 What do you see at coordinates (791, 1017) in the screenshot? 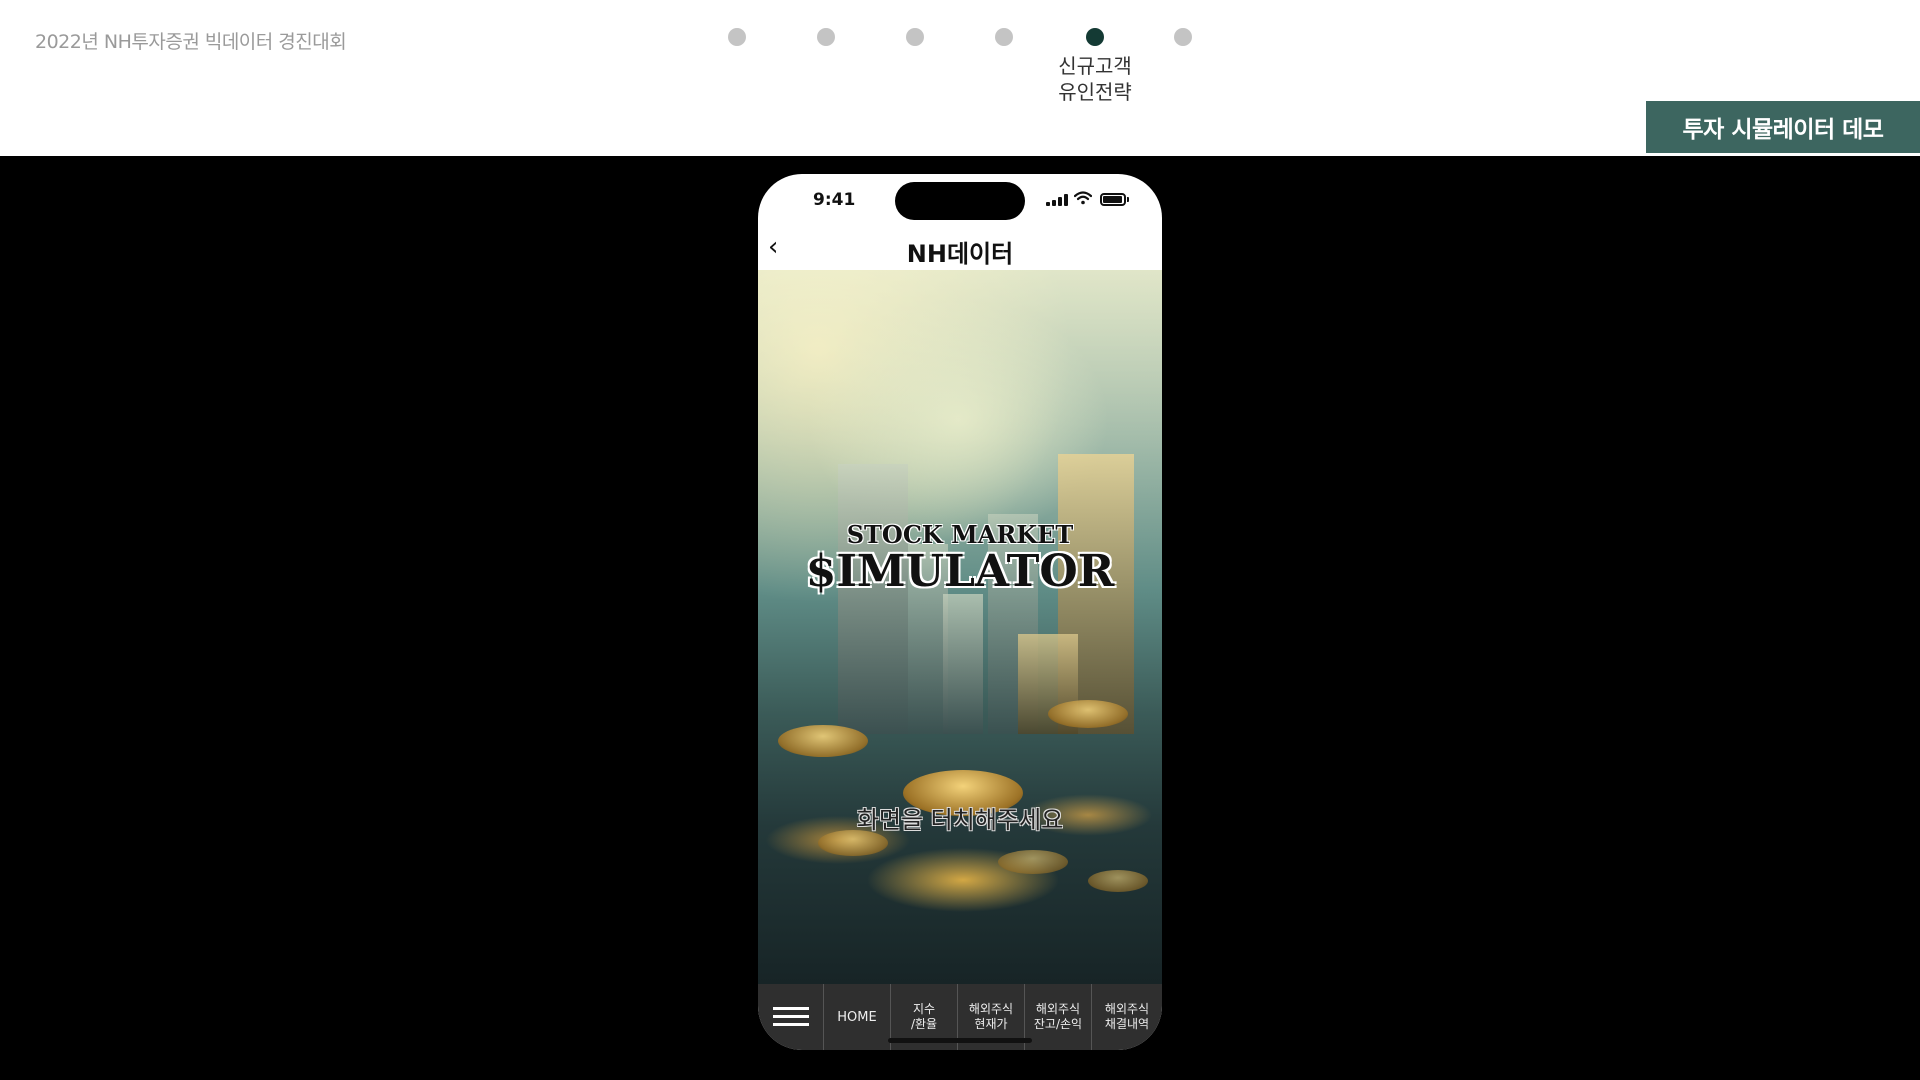
I see `hamburger-menu-icon` at bounding box center [791, 1017].